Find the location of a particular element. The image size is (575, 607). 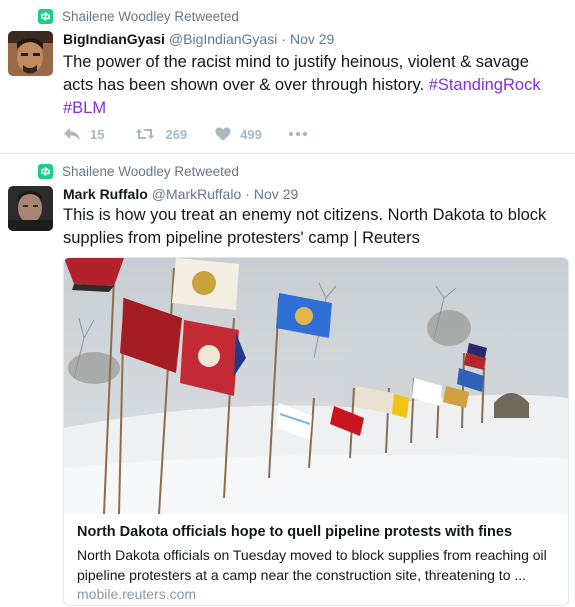

author-name: Mark Ruffalo is located at coordinates (105, 194).